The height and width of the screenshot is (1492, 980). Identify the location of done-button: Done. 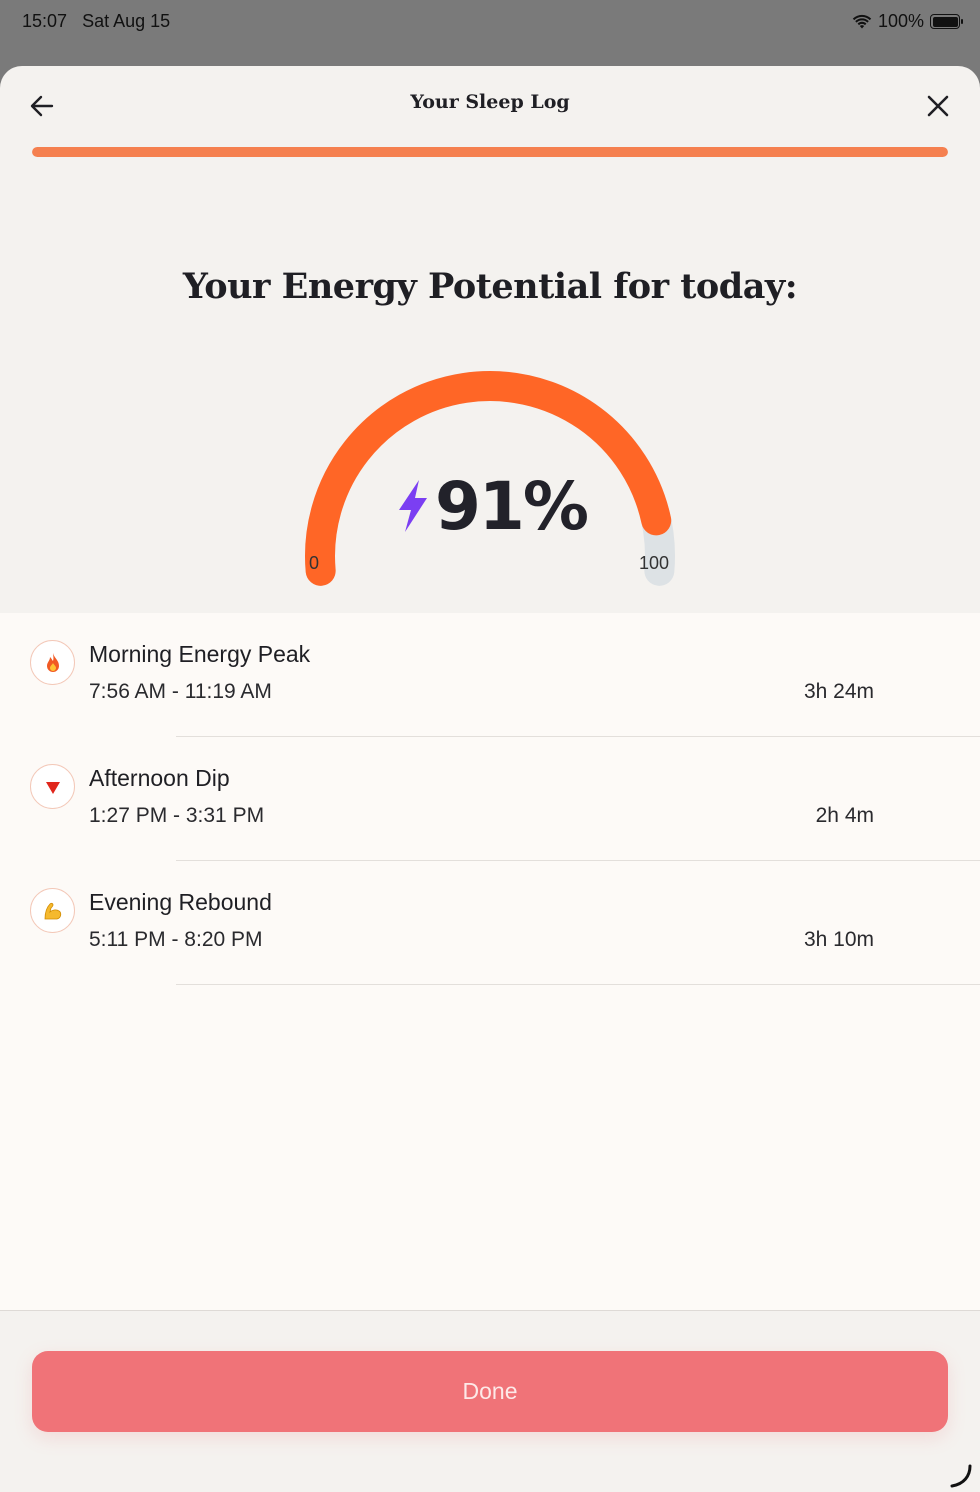
(490, 1391).